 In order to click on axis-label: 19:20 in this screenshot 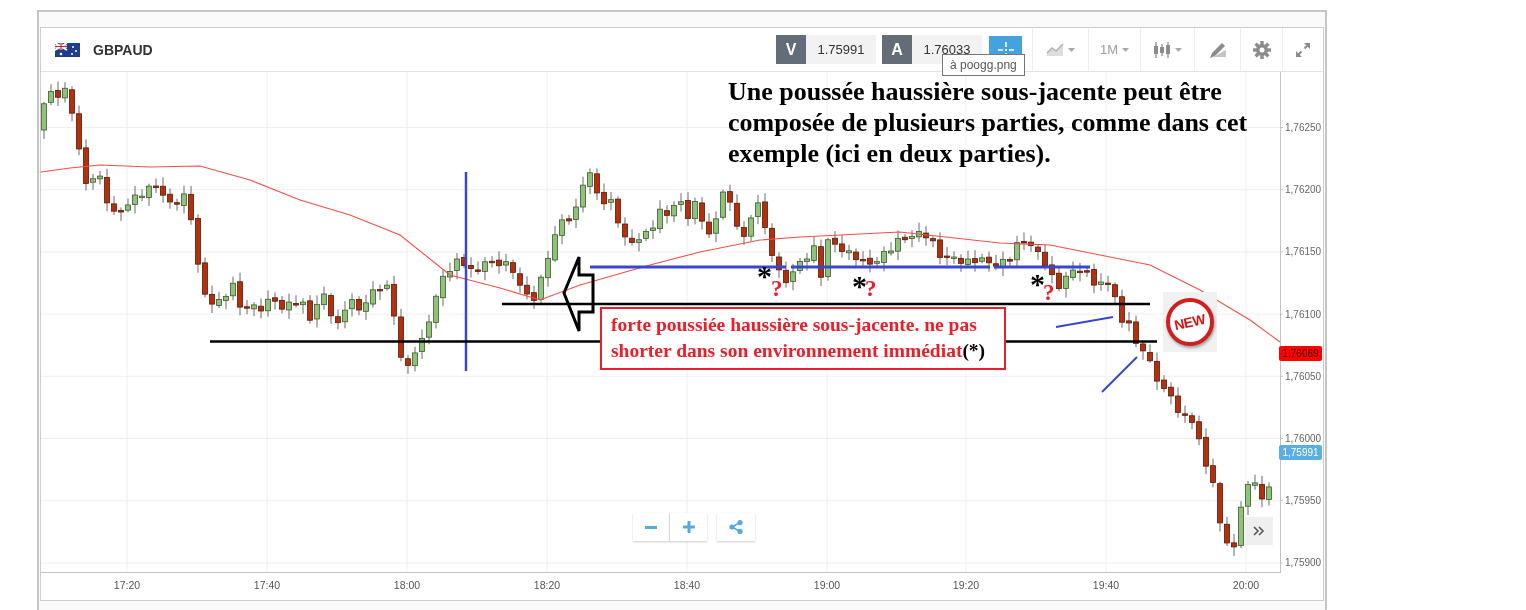, I will do `click(966, 585)`.